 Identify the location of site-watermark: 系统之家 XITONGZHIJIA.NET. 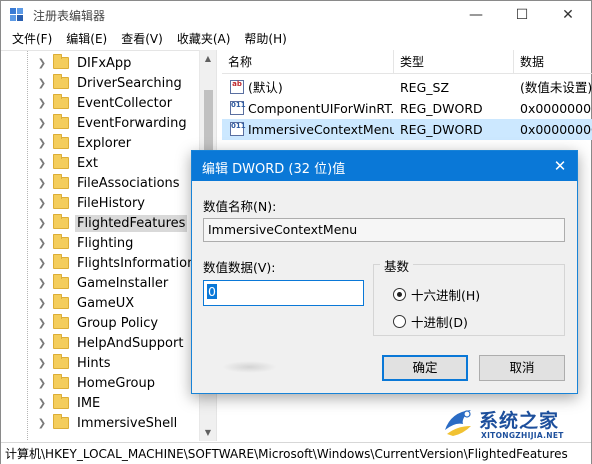
(516, 424).